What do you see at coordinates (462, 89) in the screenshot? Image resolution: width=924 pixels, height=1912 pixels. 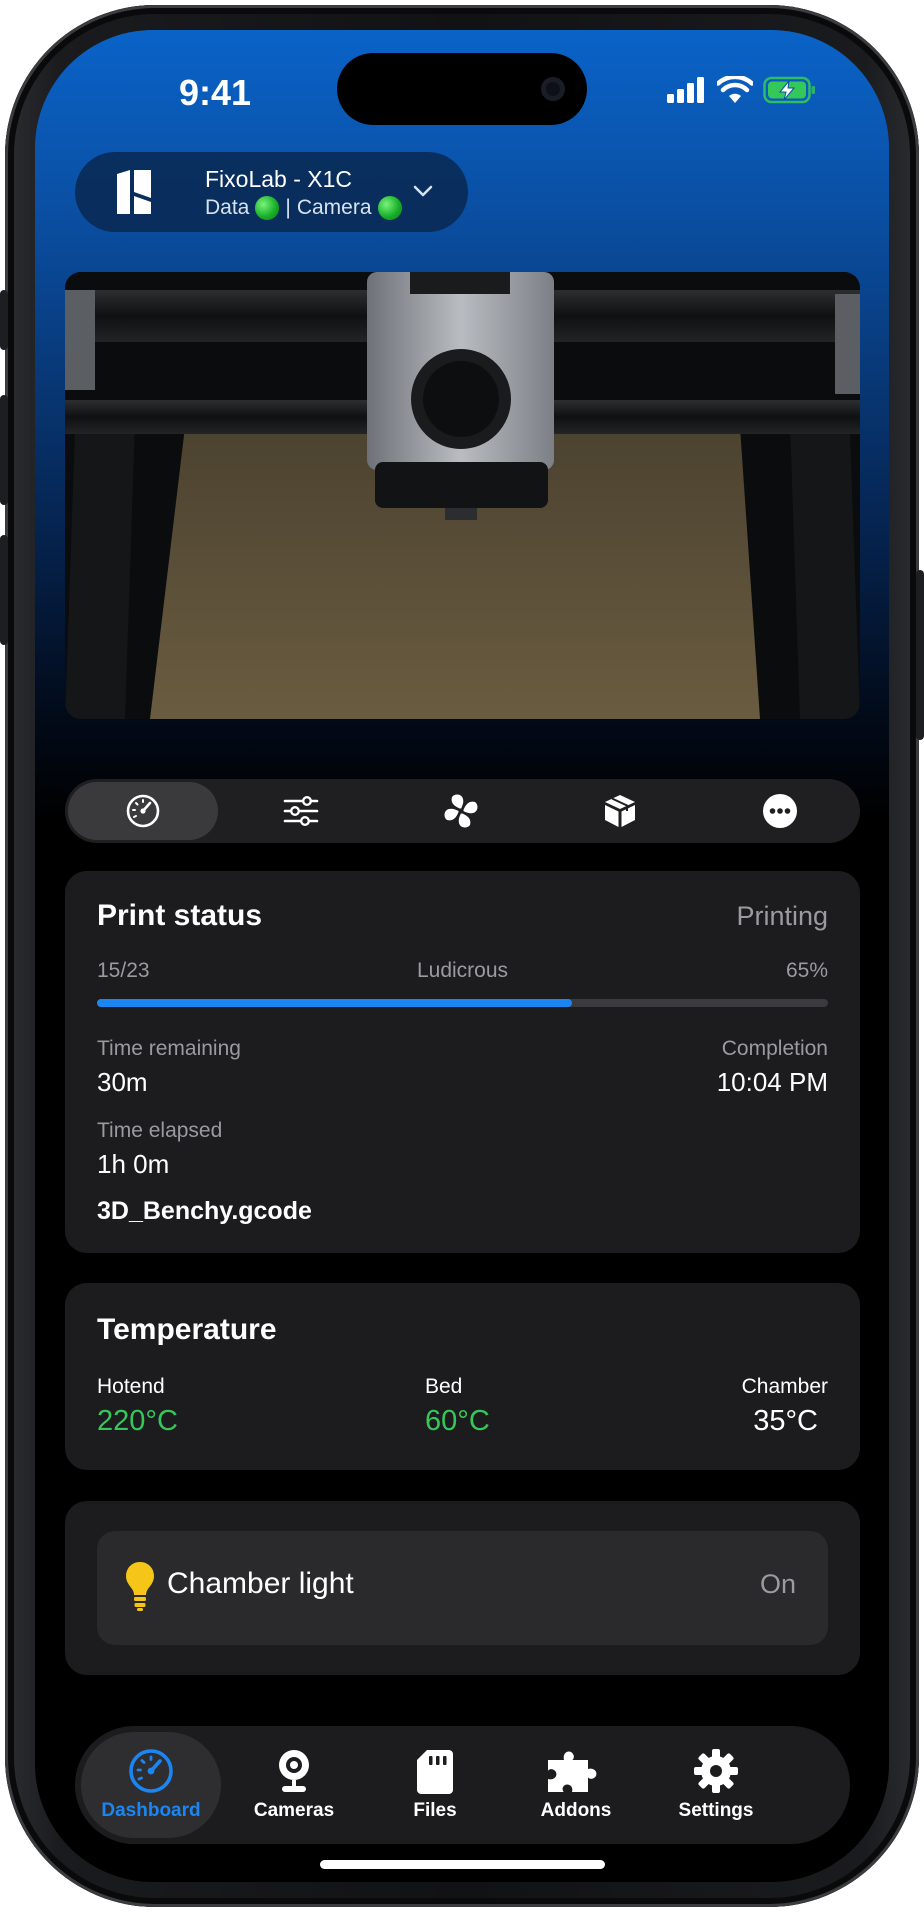 I see `dynamic-island` at bounding box center [462, 89].